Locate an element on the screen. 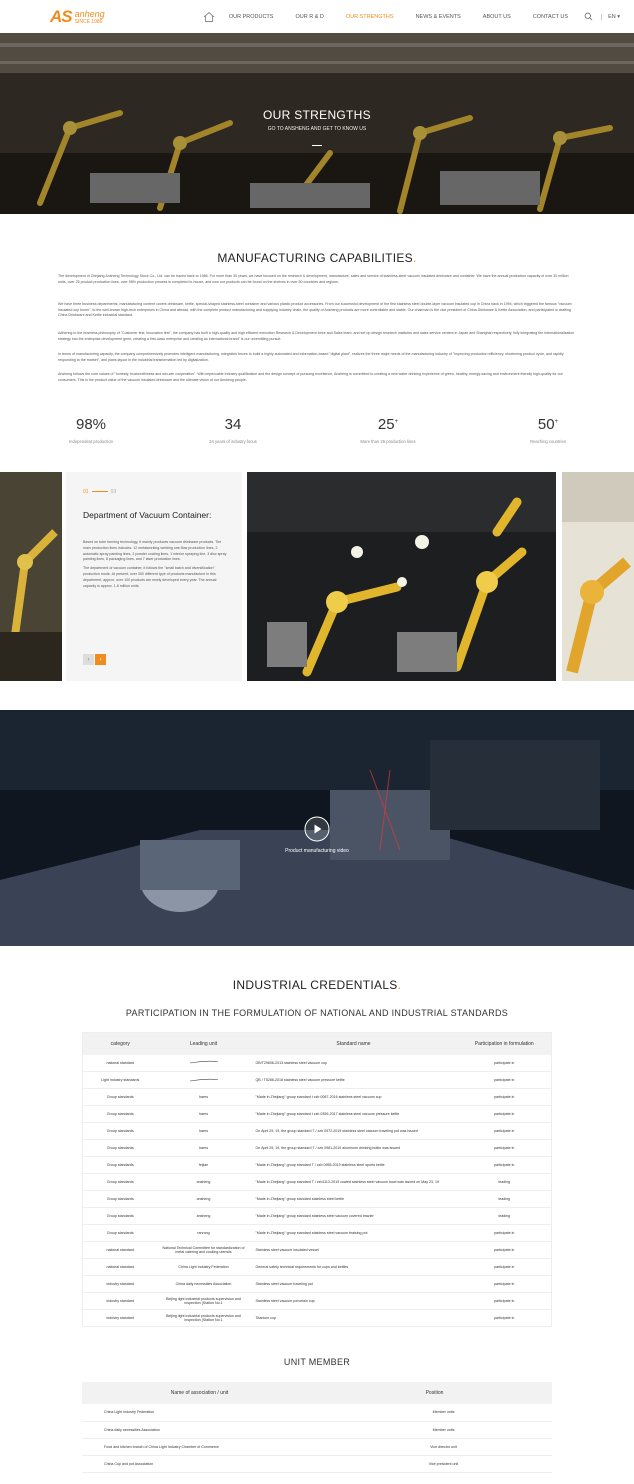 This screenshot has width=634, height=1484. slide-next-button: › is located at coordinates (100, 659).